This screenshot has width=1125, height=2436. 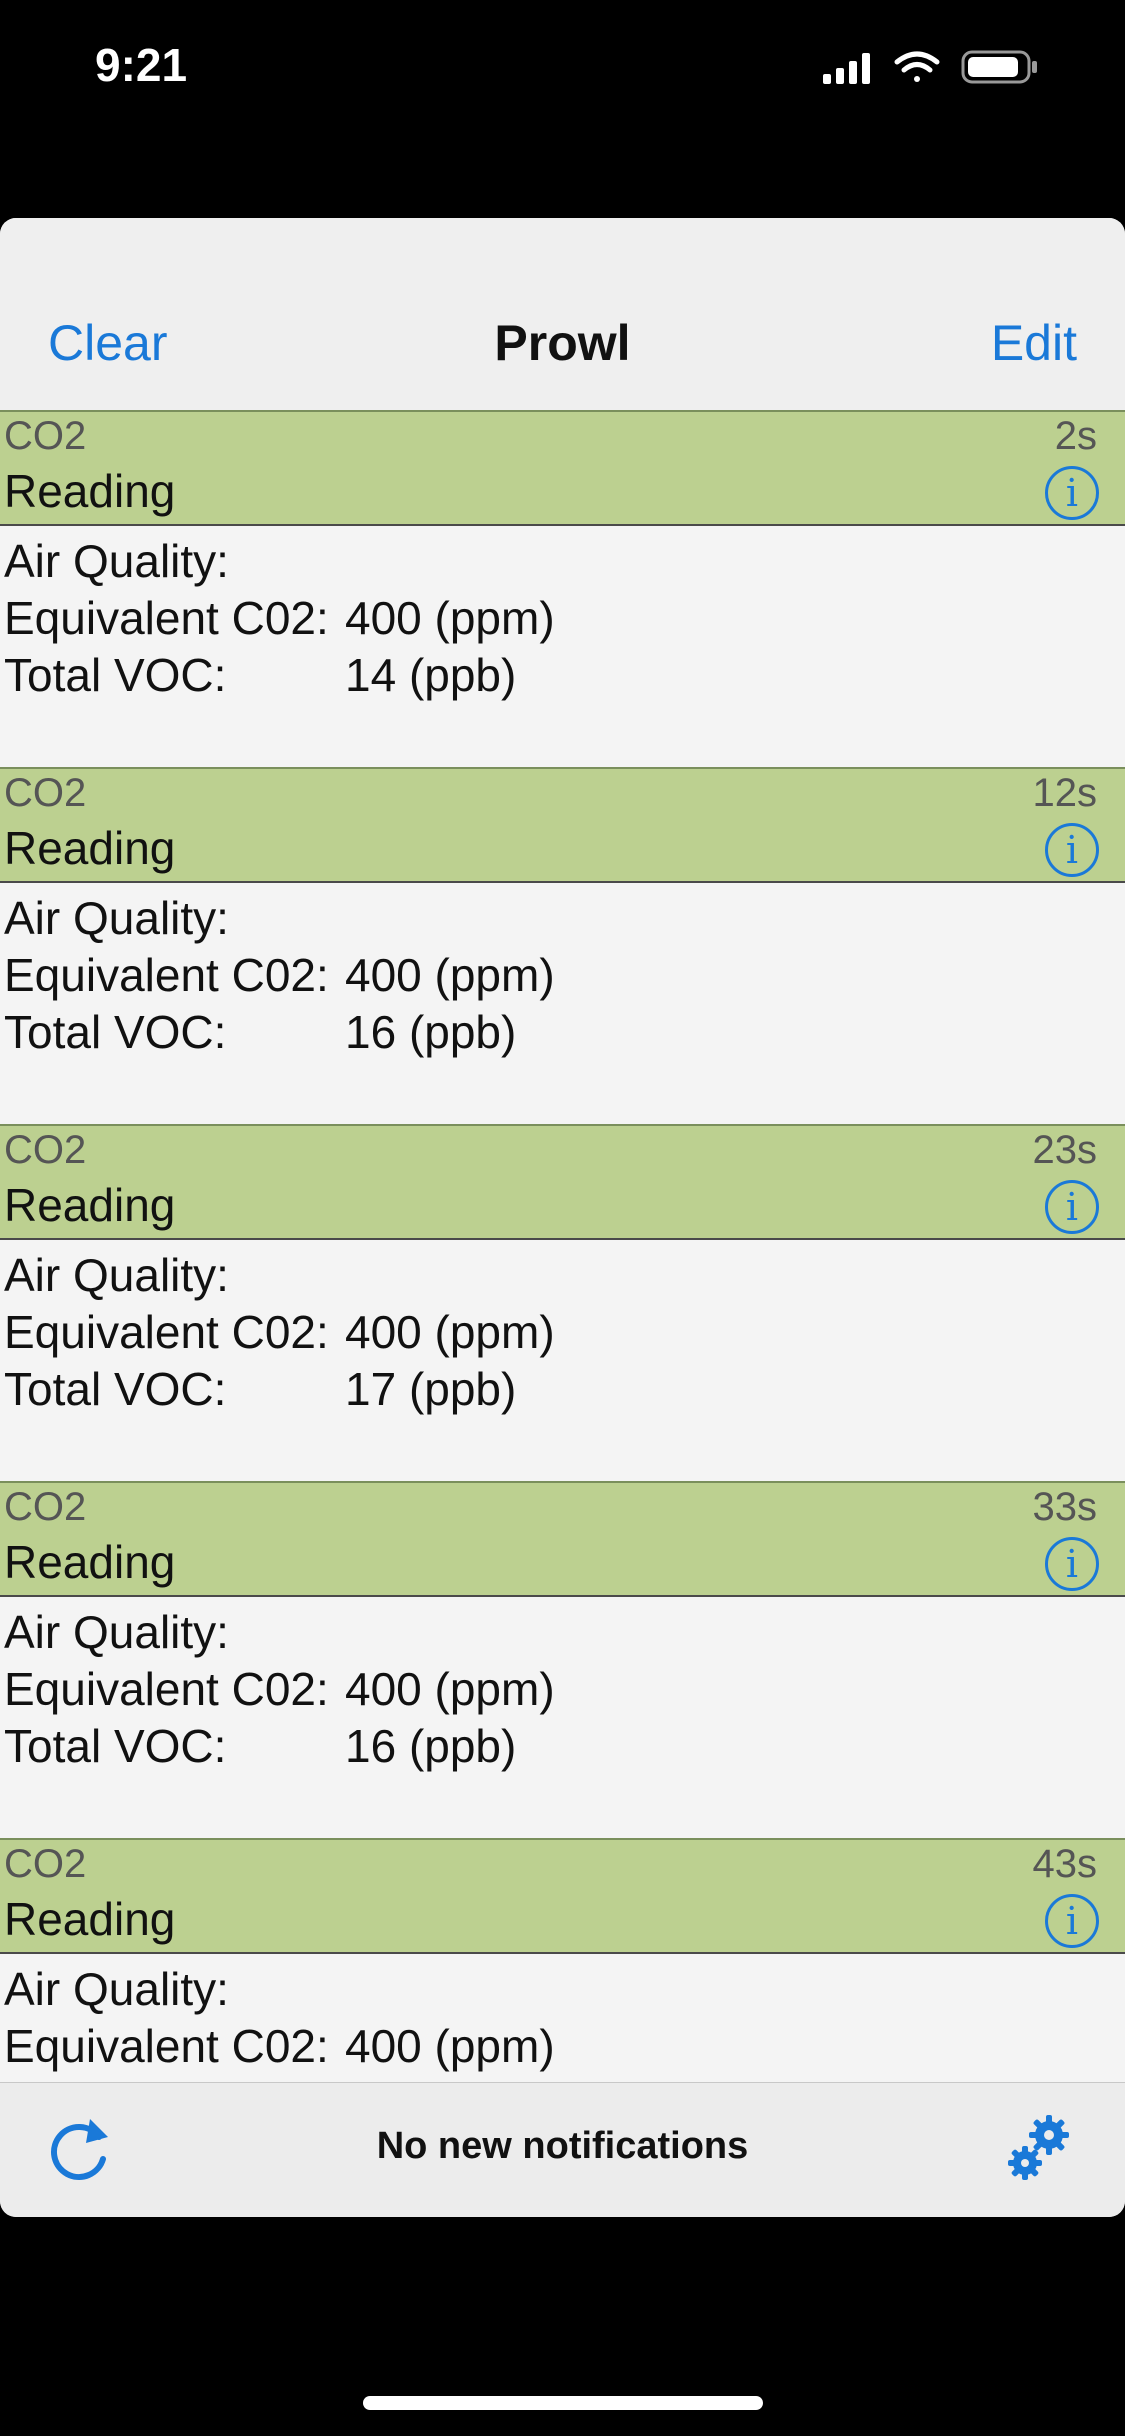 I want to click on home-indicator, so click(x=563, y=2403).